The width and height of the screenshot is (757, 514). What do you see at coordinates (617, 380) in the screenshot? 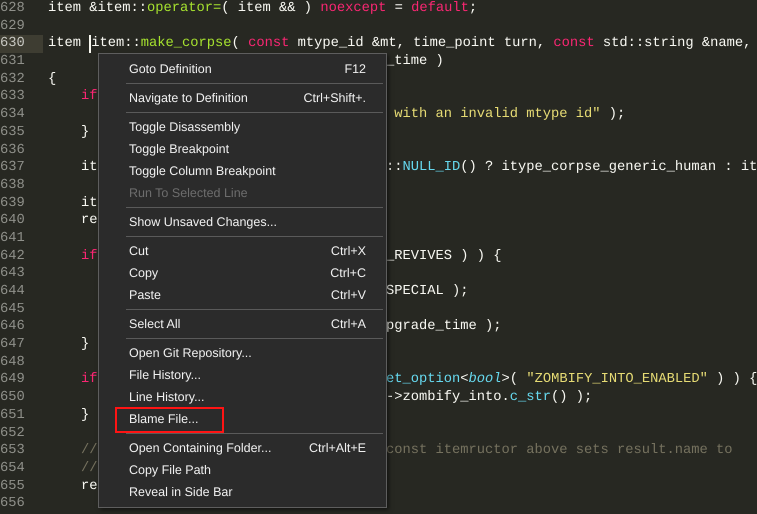
I see `code-text: "ZOMBIFY_INTO_ENABLED"` at bounding box center [617, 380].